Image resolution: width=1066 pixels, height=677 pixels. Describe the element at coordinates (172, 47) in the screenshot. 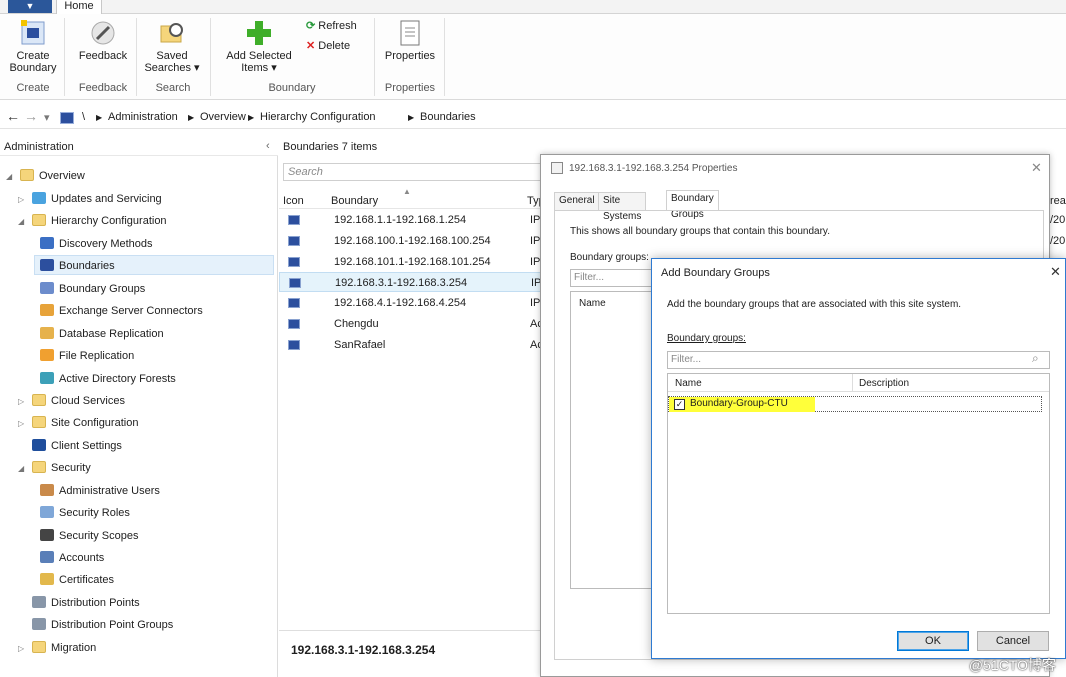

I see `saved-searches-button: Saved Searches ▾` at that location.